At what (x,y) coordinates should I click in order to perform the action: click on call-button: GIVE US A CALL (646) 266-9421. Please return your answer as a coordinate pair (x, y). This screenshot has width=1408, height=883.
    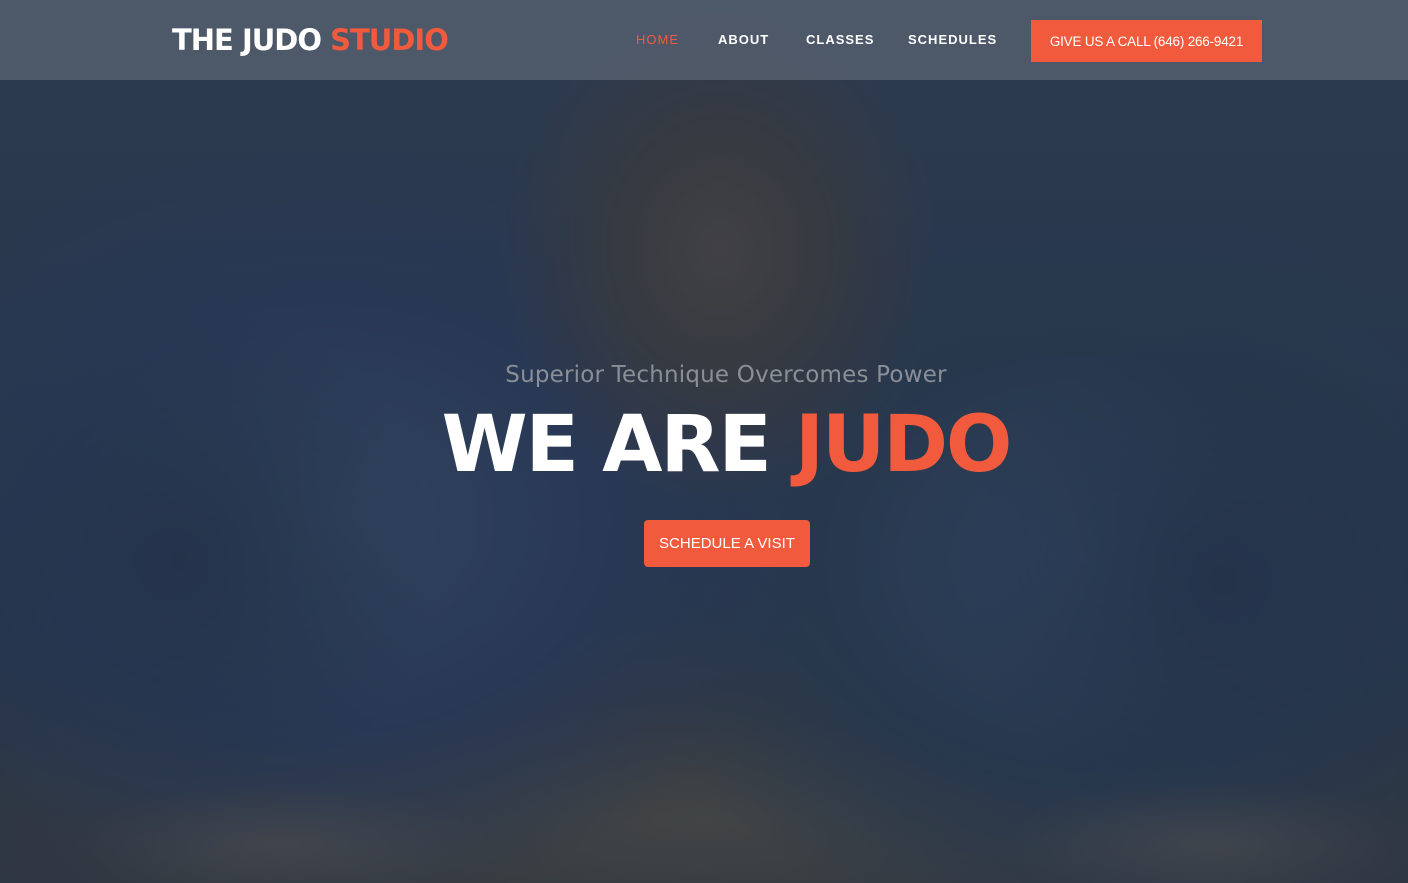
    Looking at the image, I should click on (1146, 41).